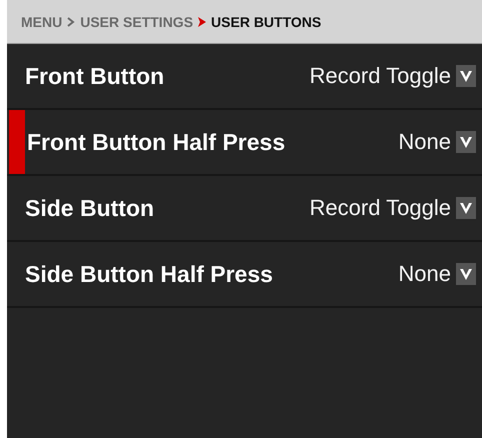 The image size is (482, 438). Describe the element at coordinates (244, 209) in the screenshot. I see `setting-row: Side Button Record Toggle` at that location.